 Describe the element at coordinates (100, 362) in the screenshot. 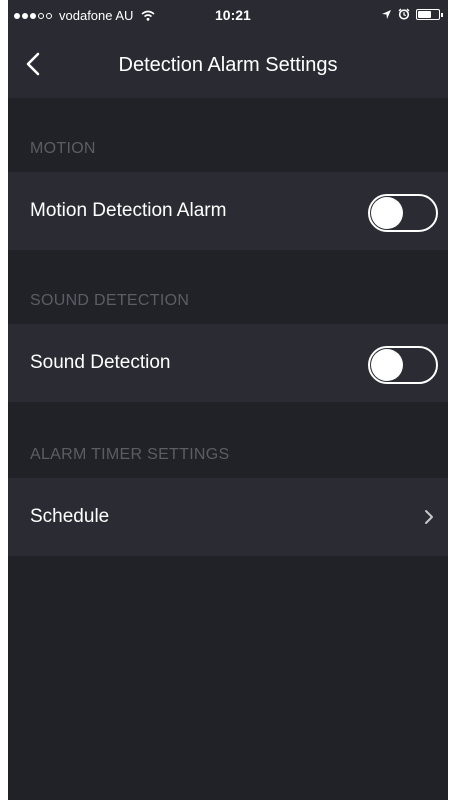

I see `sound-detection-label: Sound Detection` at that location.